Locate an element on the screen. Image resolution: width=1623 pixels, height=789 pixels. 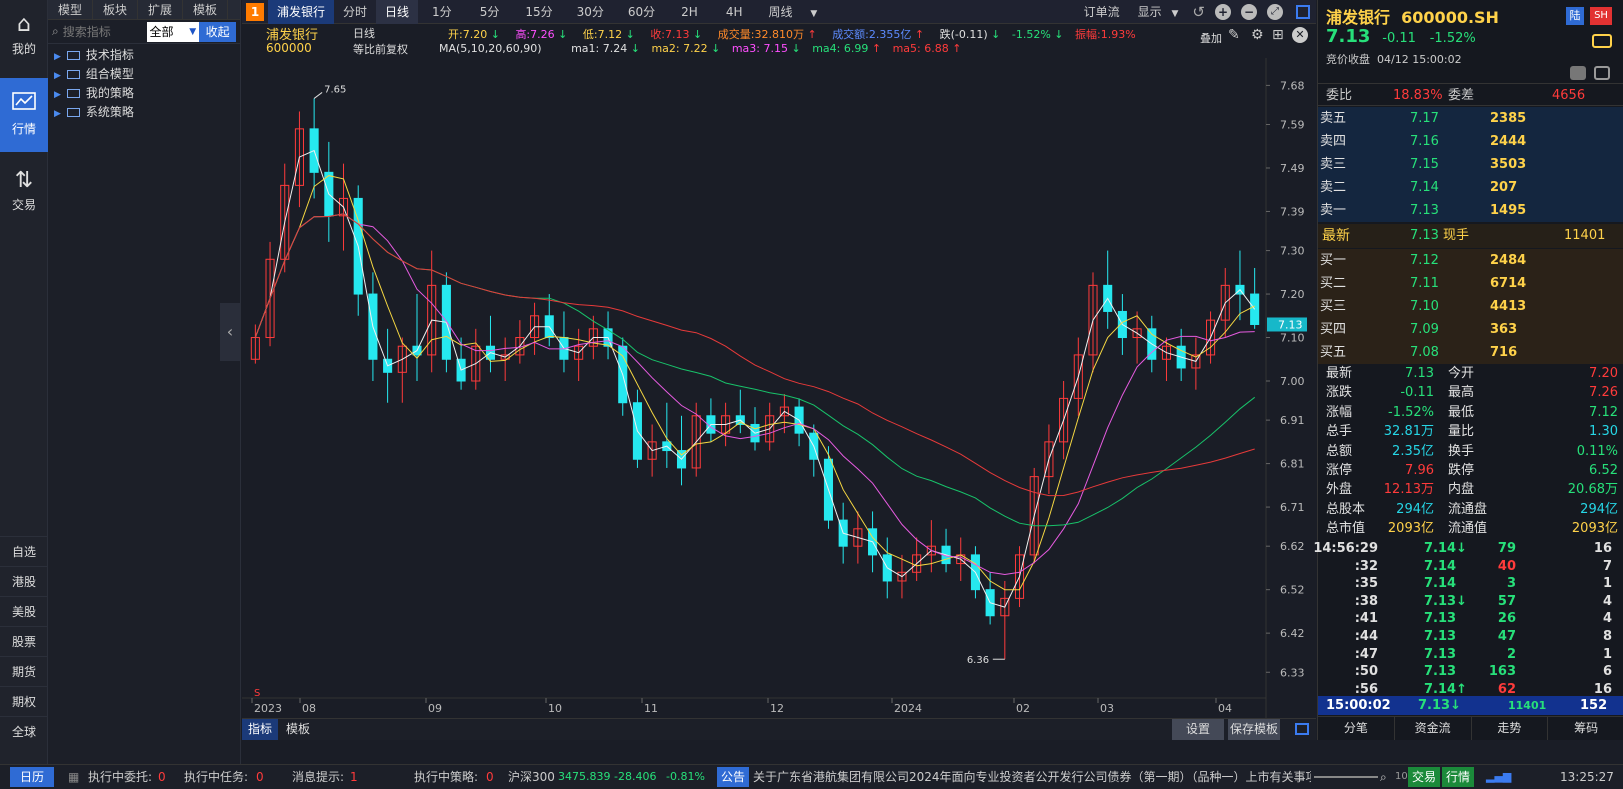
ask-row: 卖四 7.16 2444 is located at coordinates (1470, 141).